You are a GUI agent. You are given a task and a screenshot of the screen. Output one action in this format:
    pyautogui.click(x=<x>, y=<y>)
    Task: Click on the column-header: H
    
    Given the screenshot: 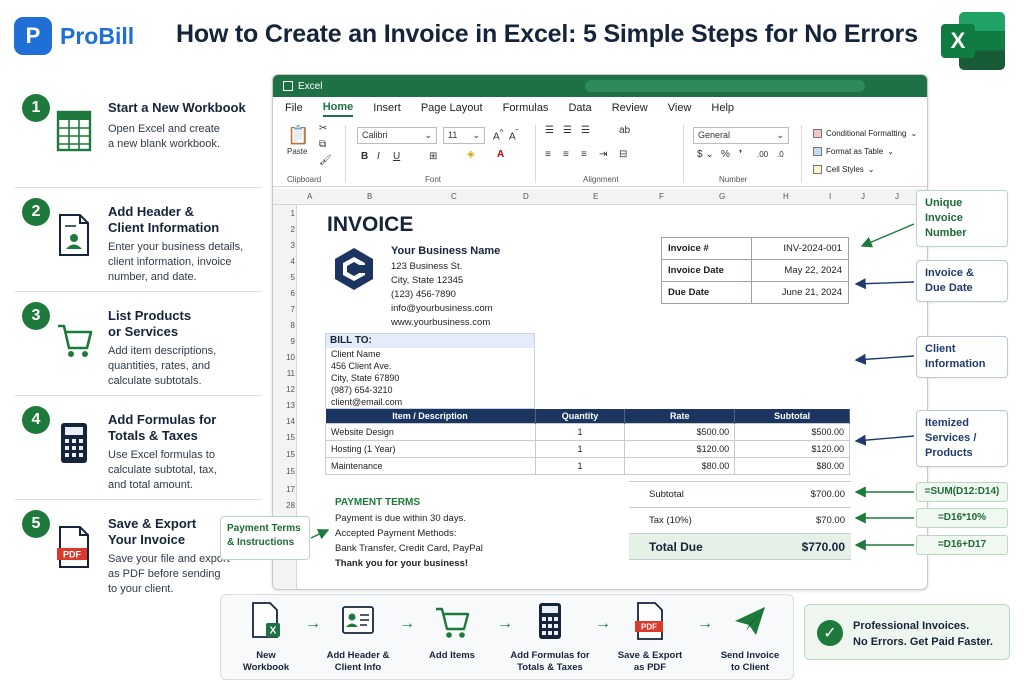 What is the action you would take?
    pyautogui.click(x=786, y=196)
    